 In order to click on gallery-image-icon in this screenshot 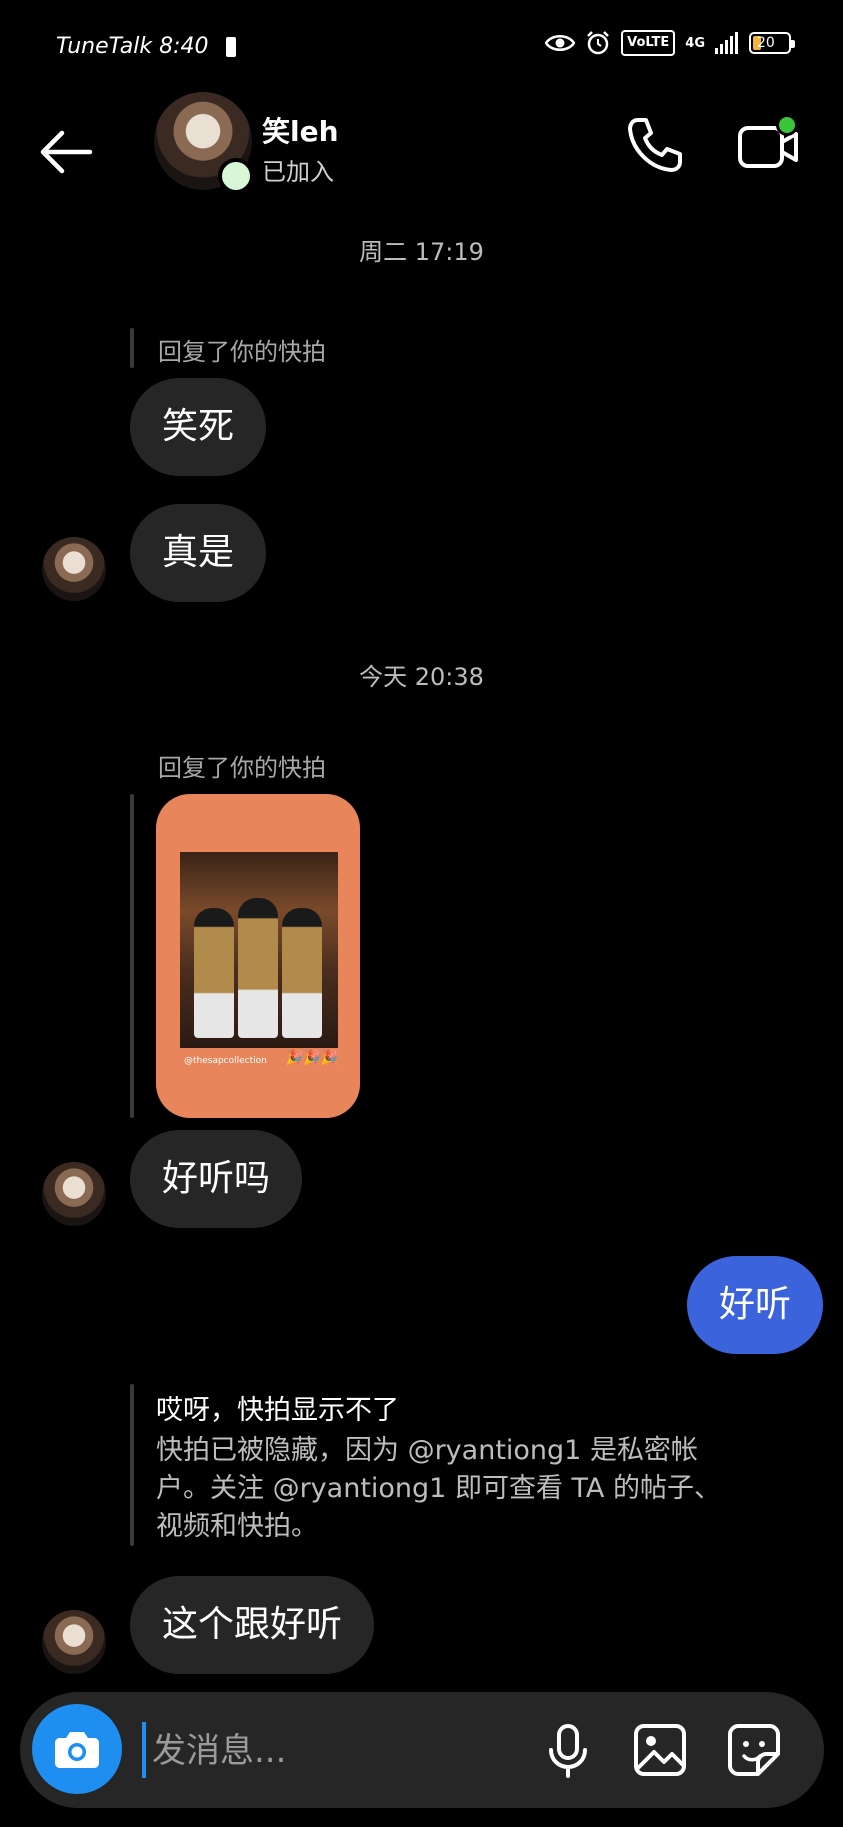, I will do `click(660, 1750)`.